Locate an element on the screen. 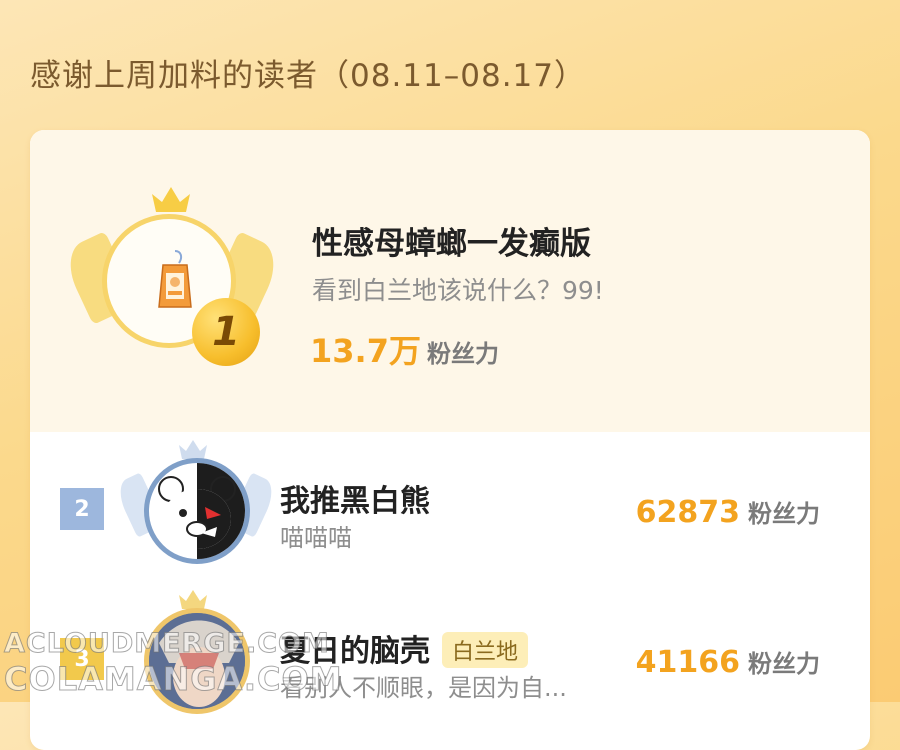 This screenshot has width=900, height=750. reader-signature: 喵喵喵 is located at coordinates (316, 538).